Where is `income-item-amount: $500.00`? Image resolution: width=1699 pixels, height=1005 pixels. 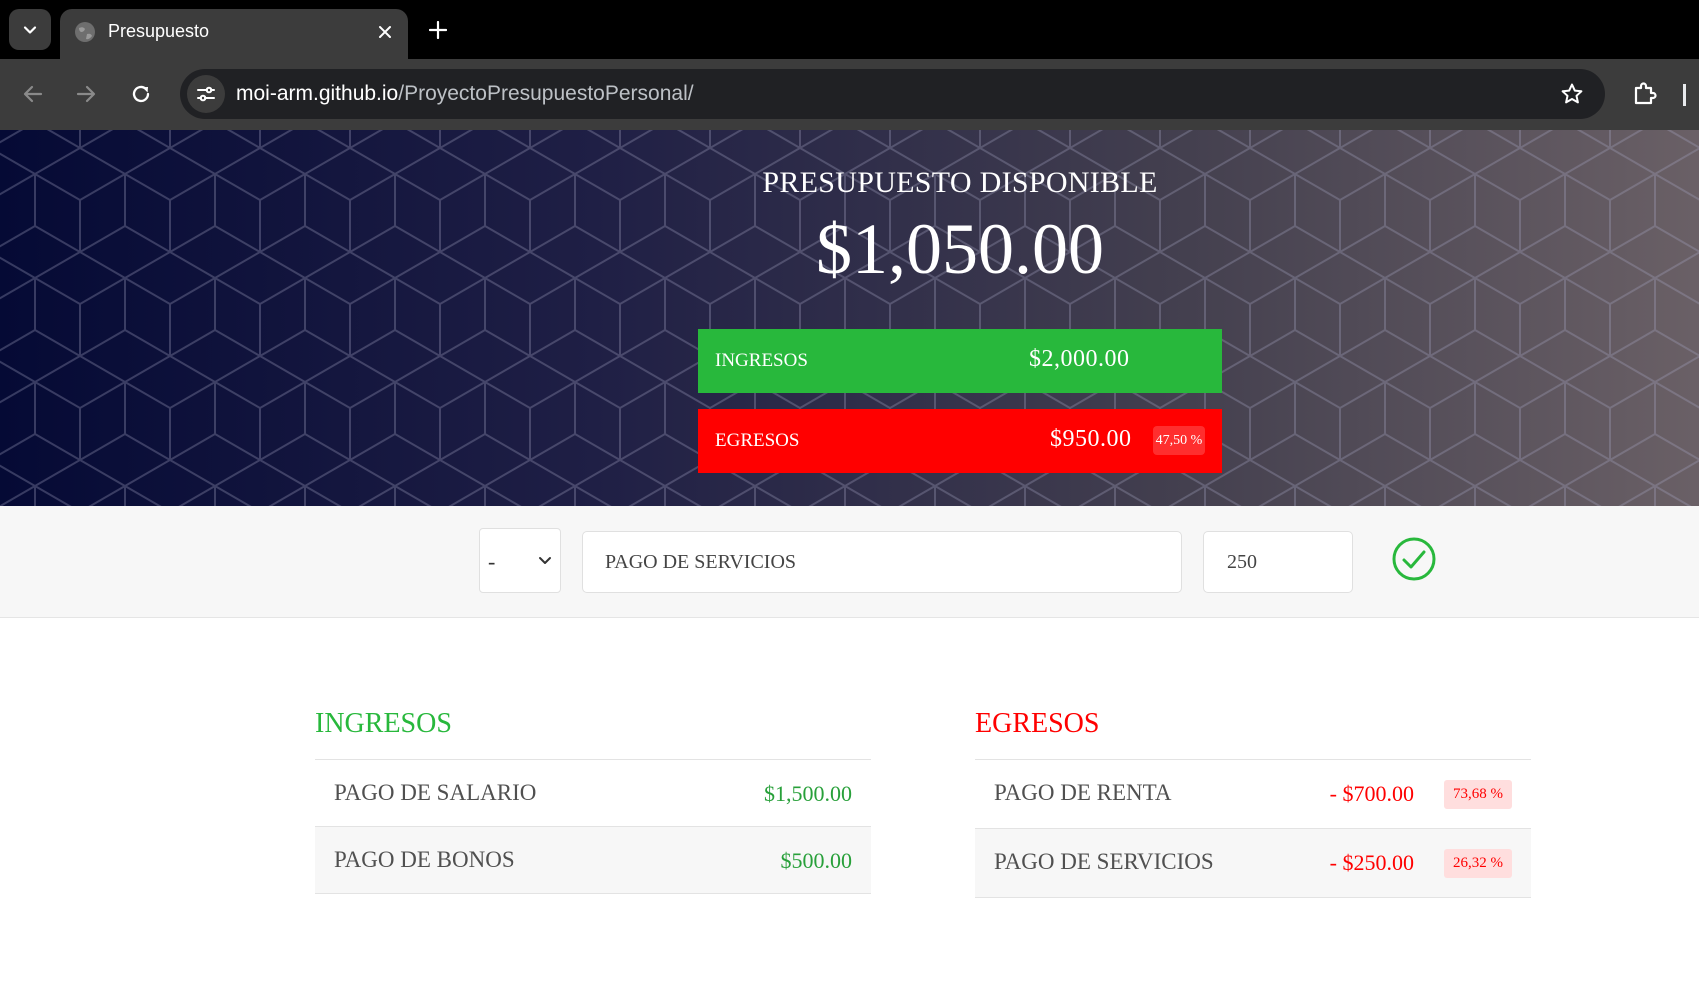
income-item-amount: $500.00 is located at coordinates (816, 860).